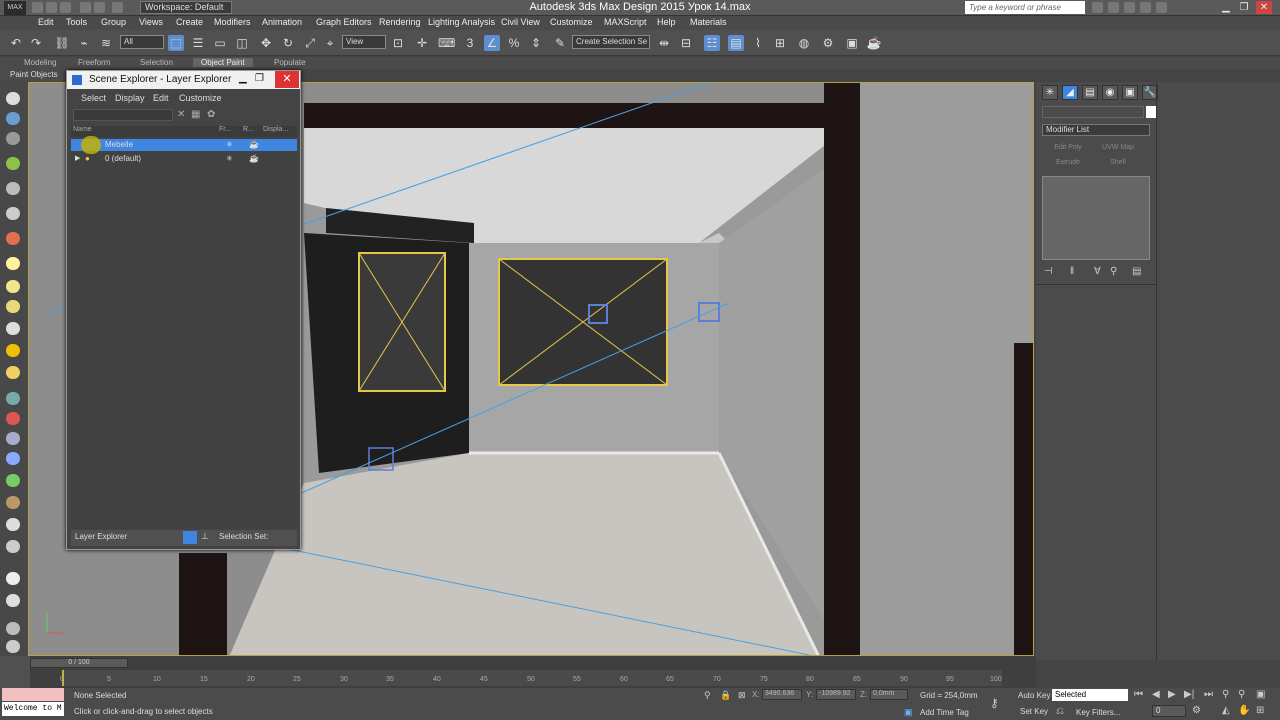 Image resolution: width=1280 pixels, height=720 pixels. Describe the element at coordinates (1260, 694) in the screenshot. I see `zoom-extents-icon: ▣` at that location.